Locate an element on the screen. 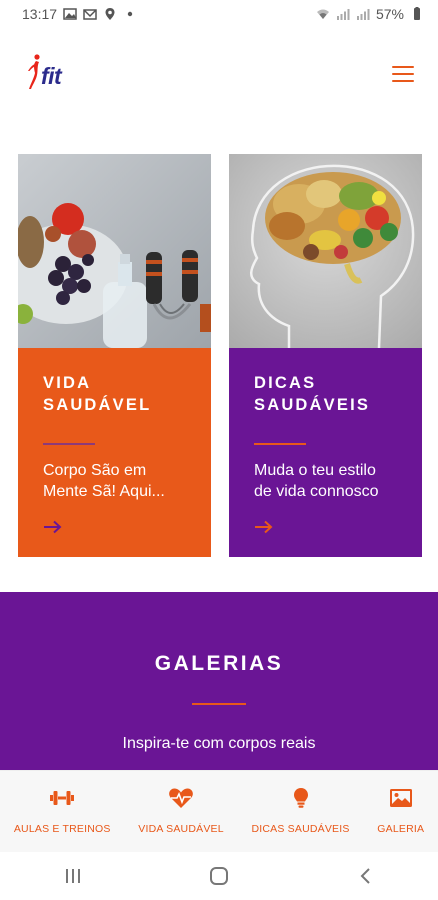  nav-dicas-saudaveis: DICAS SAUDÁVEIS is located at coordinates (301, 811).